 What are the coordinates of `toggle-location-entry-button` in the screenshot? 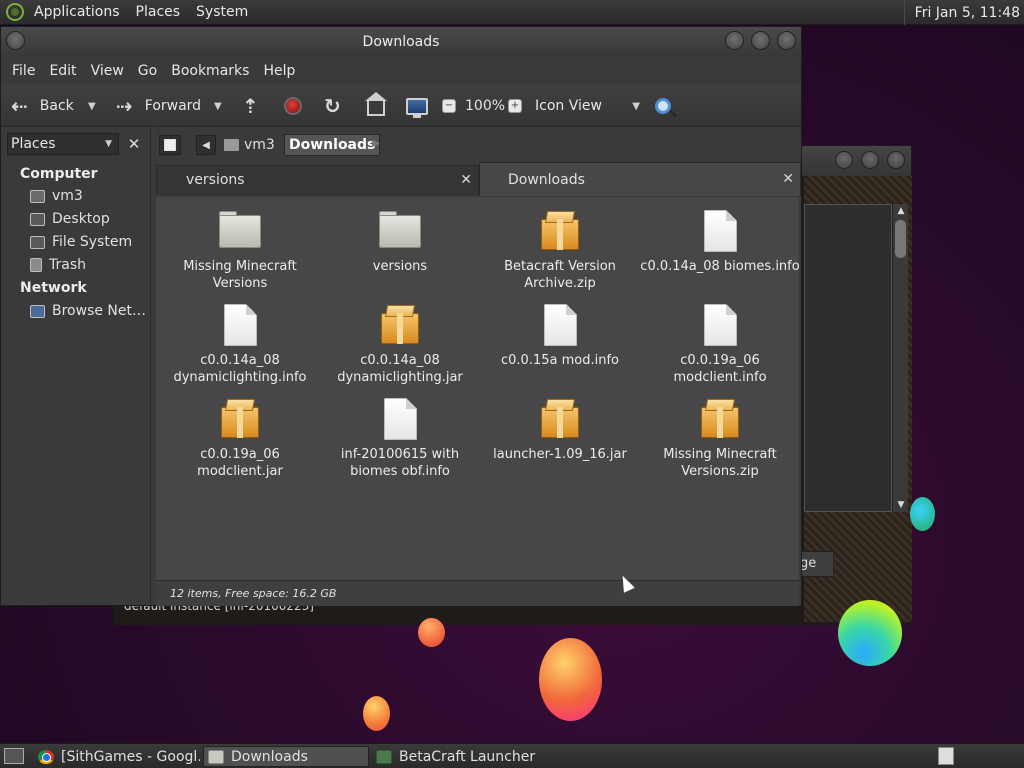 It's located at (170, 145).